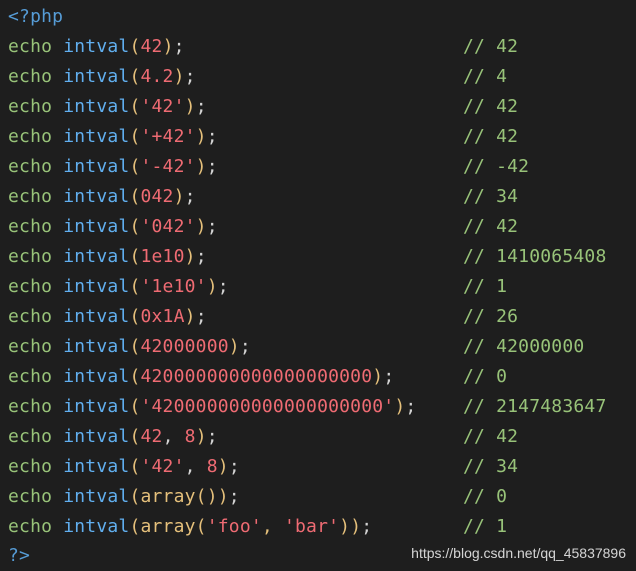 The height and width of the screenshot is (571, 636). What do you see at coordinates (263, 227) in the screenshot?
I see `code-line: echo intval('042'); // 42` at bounding box center [263, 227].